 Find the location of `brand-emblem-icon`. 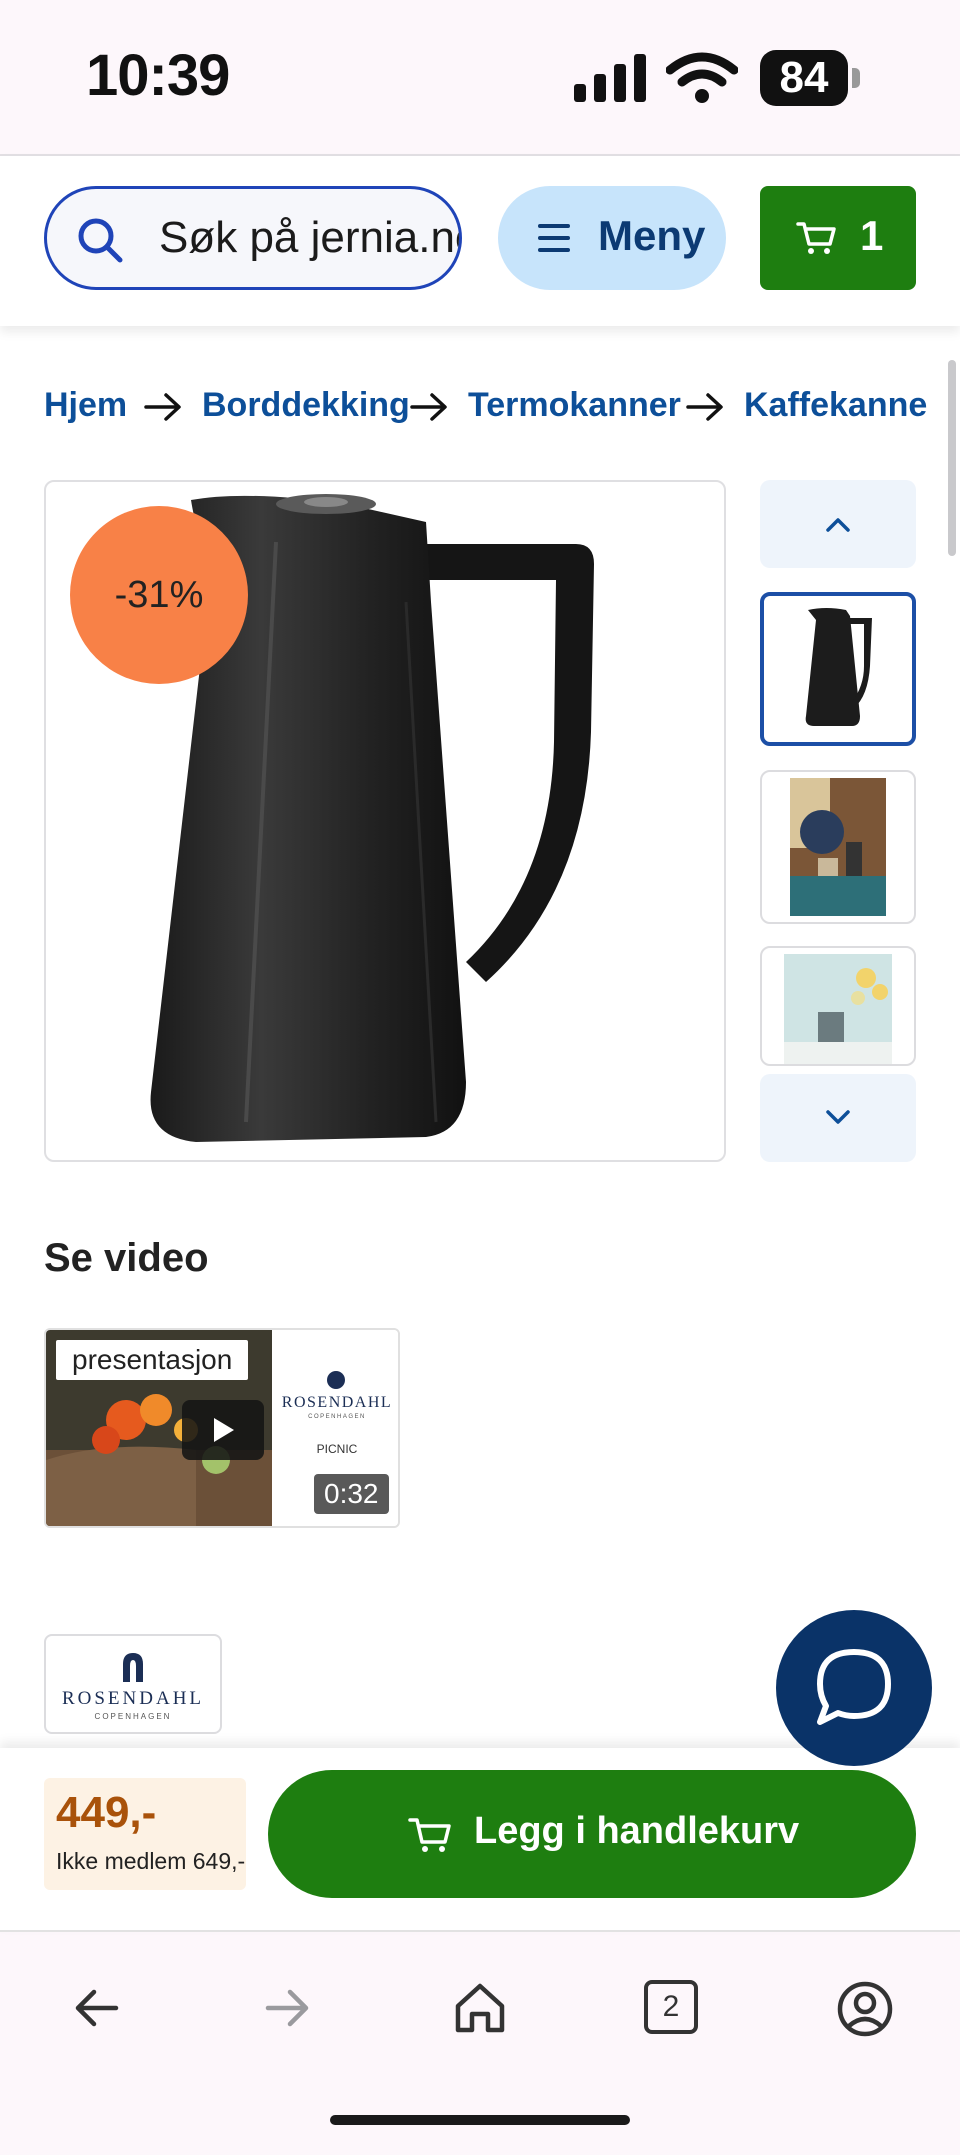

brand-emblem-icon is located at coordinates (133, 1667).